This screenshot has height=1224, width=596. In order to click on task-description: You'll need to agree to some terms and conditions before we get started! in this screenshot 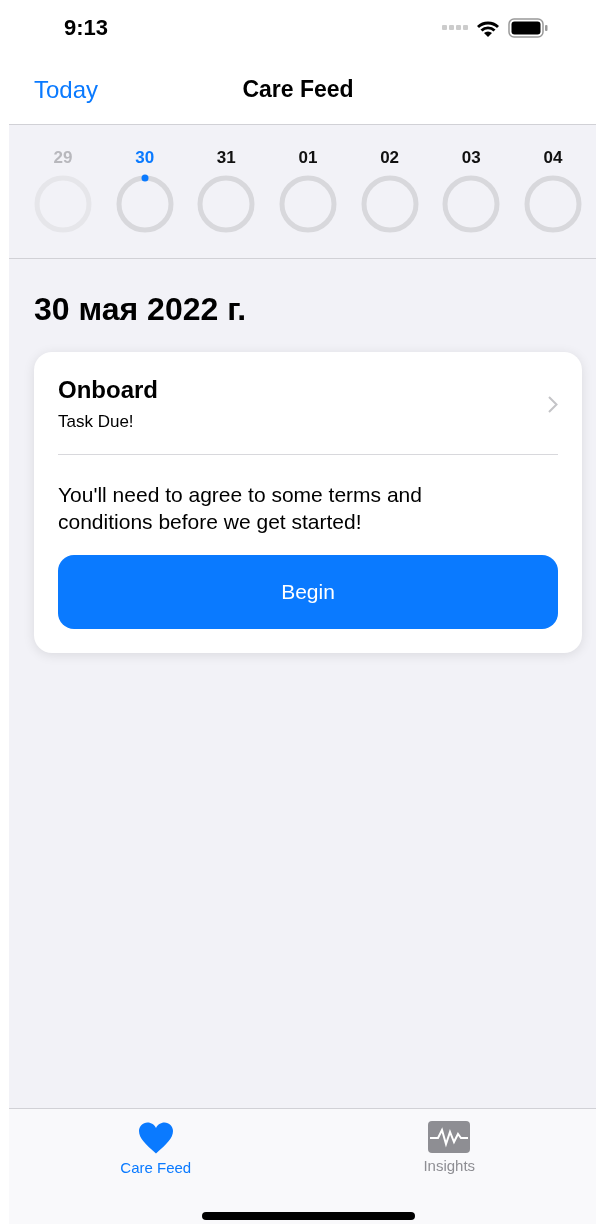, I will do `click(240, 508)`.